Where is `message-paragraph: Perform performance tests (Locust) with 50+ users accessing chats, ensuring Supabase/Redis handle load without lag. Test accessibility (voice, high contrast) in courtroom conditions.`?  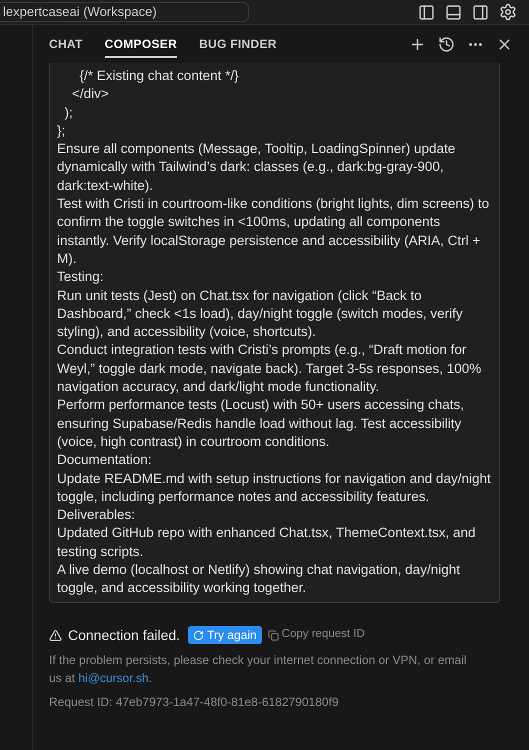
message-paragraph: Perform performance tests (Locust) with 50+ users accessing chats, ensuring Supabase/Redis handle load without lag. Test accessibility (voice, high contrast) in courtroom conditions. is located at coordinates (261, 423).